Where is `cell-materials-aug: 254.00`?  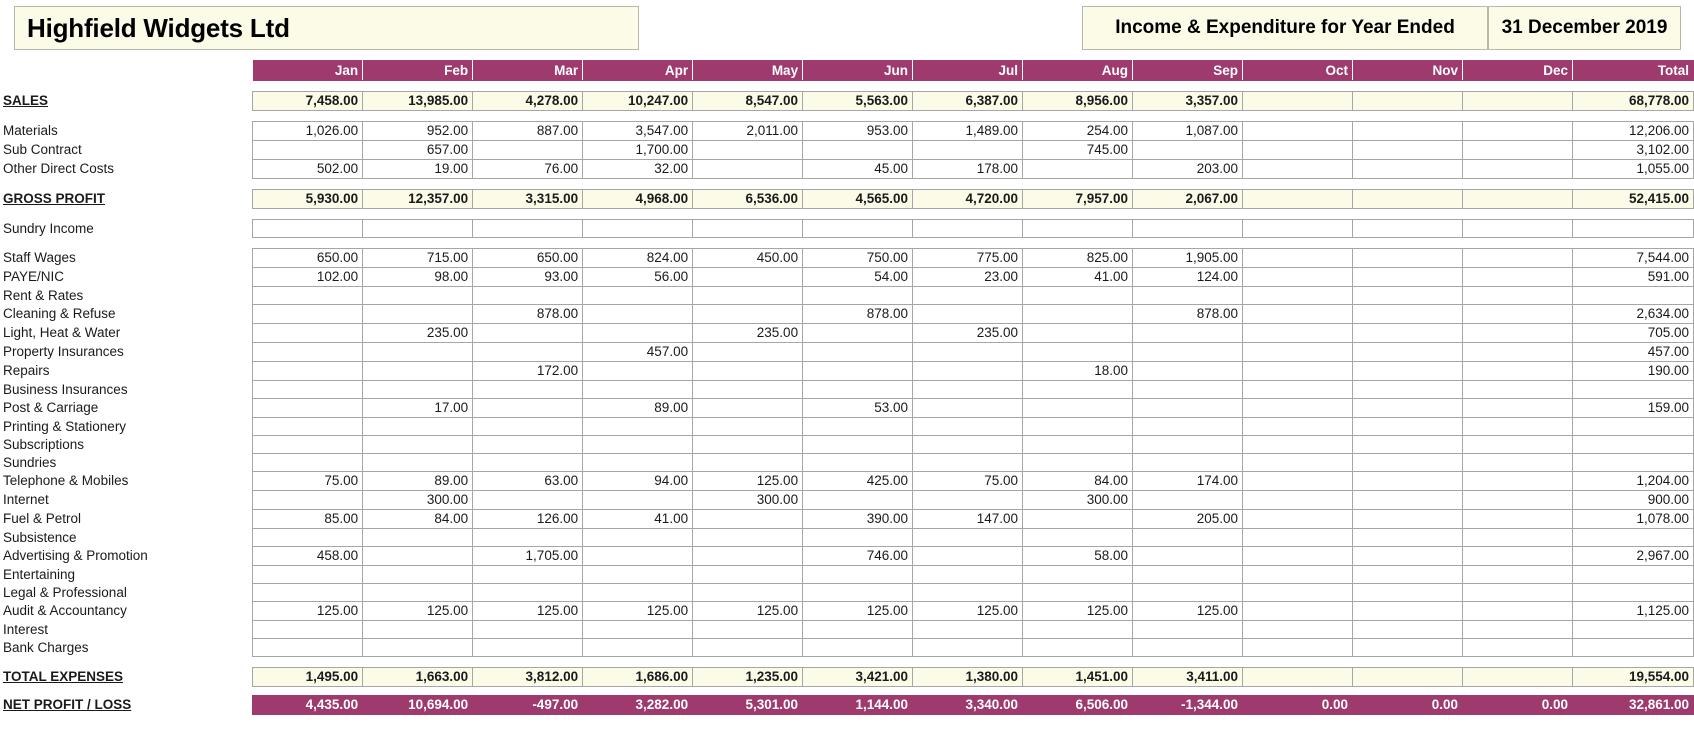
cell-materials-aug: 254.00 is located at coordinates (1078, 131).